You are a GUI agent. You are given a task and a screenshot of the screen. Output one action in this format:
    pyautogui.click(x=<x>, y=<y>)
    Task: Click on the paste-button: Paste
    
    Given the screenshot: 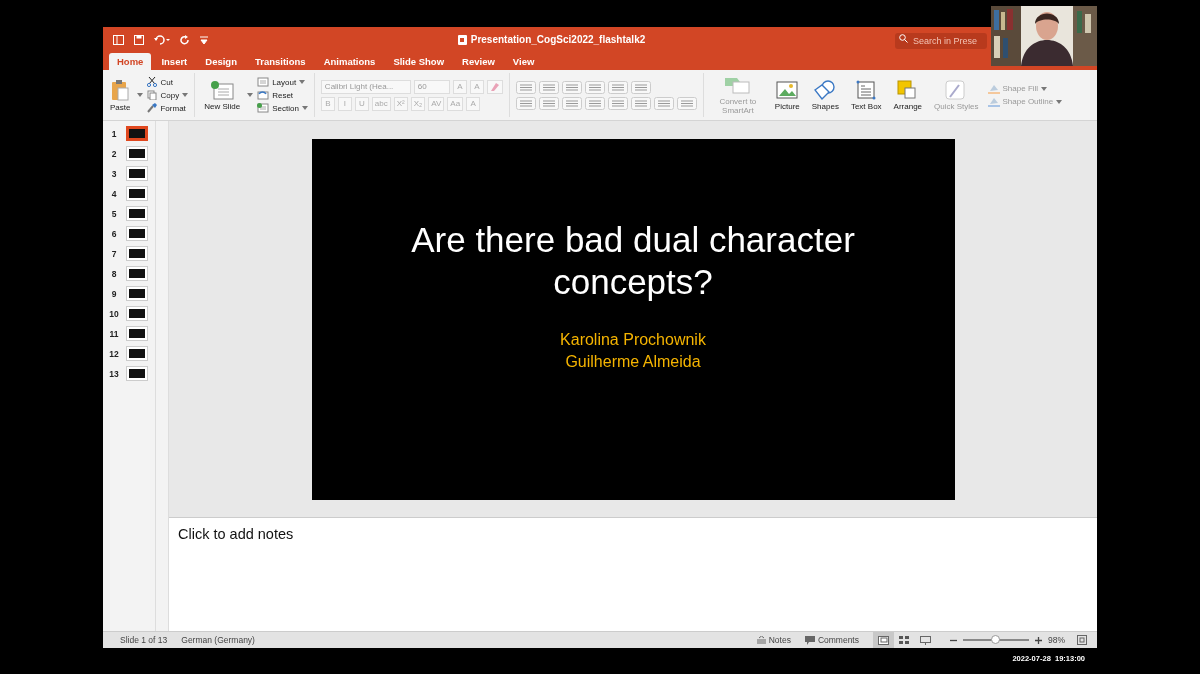 What is the action you would take?
    pyautogui.click(x=120, y=95)
    